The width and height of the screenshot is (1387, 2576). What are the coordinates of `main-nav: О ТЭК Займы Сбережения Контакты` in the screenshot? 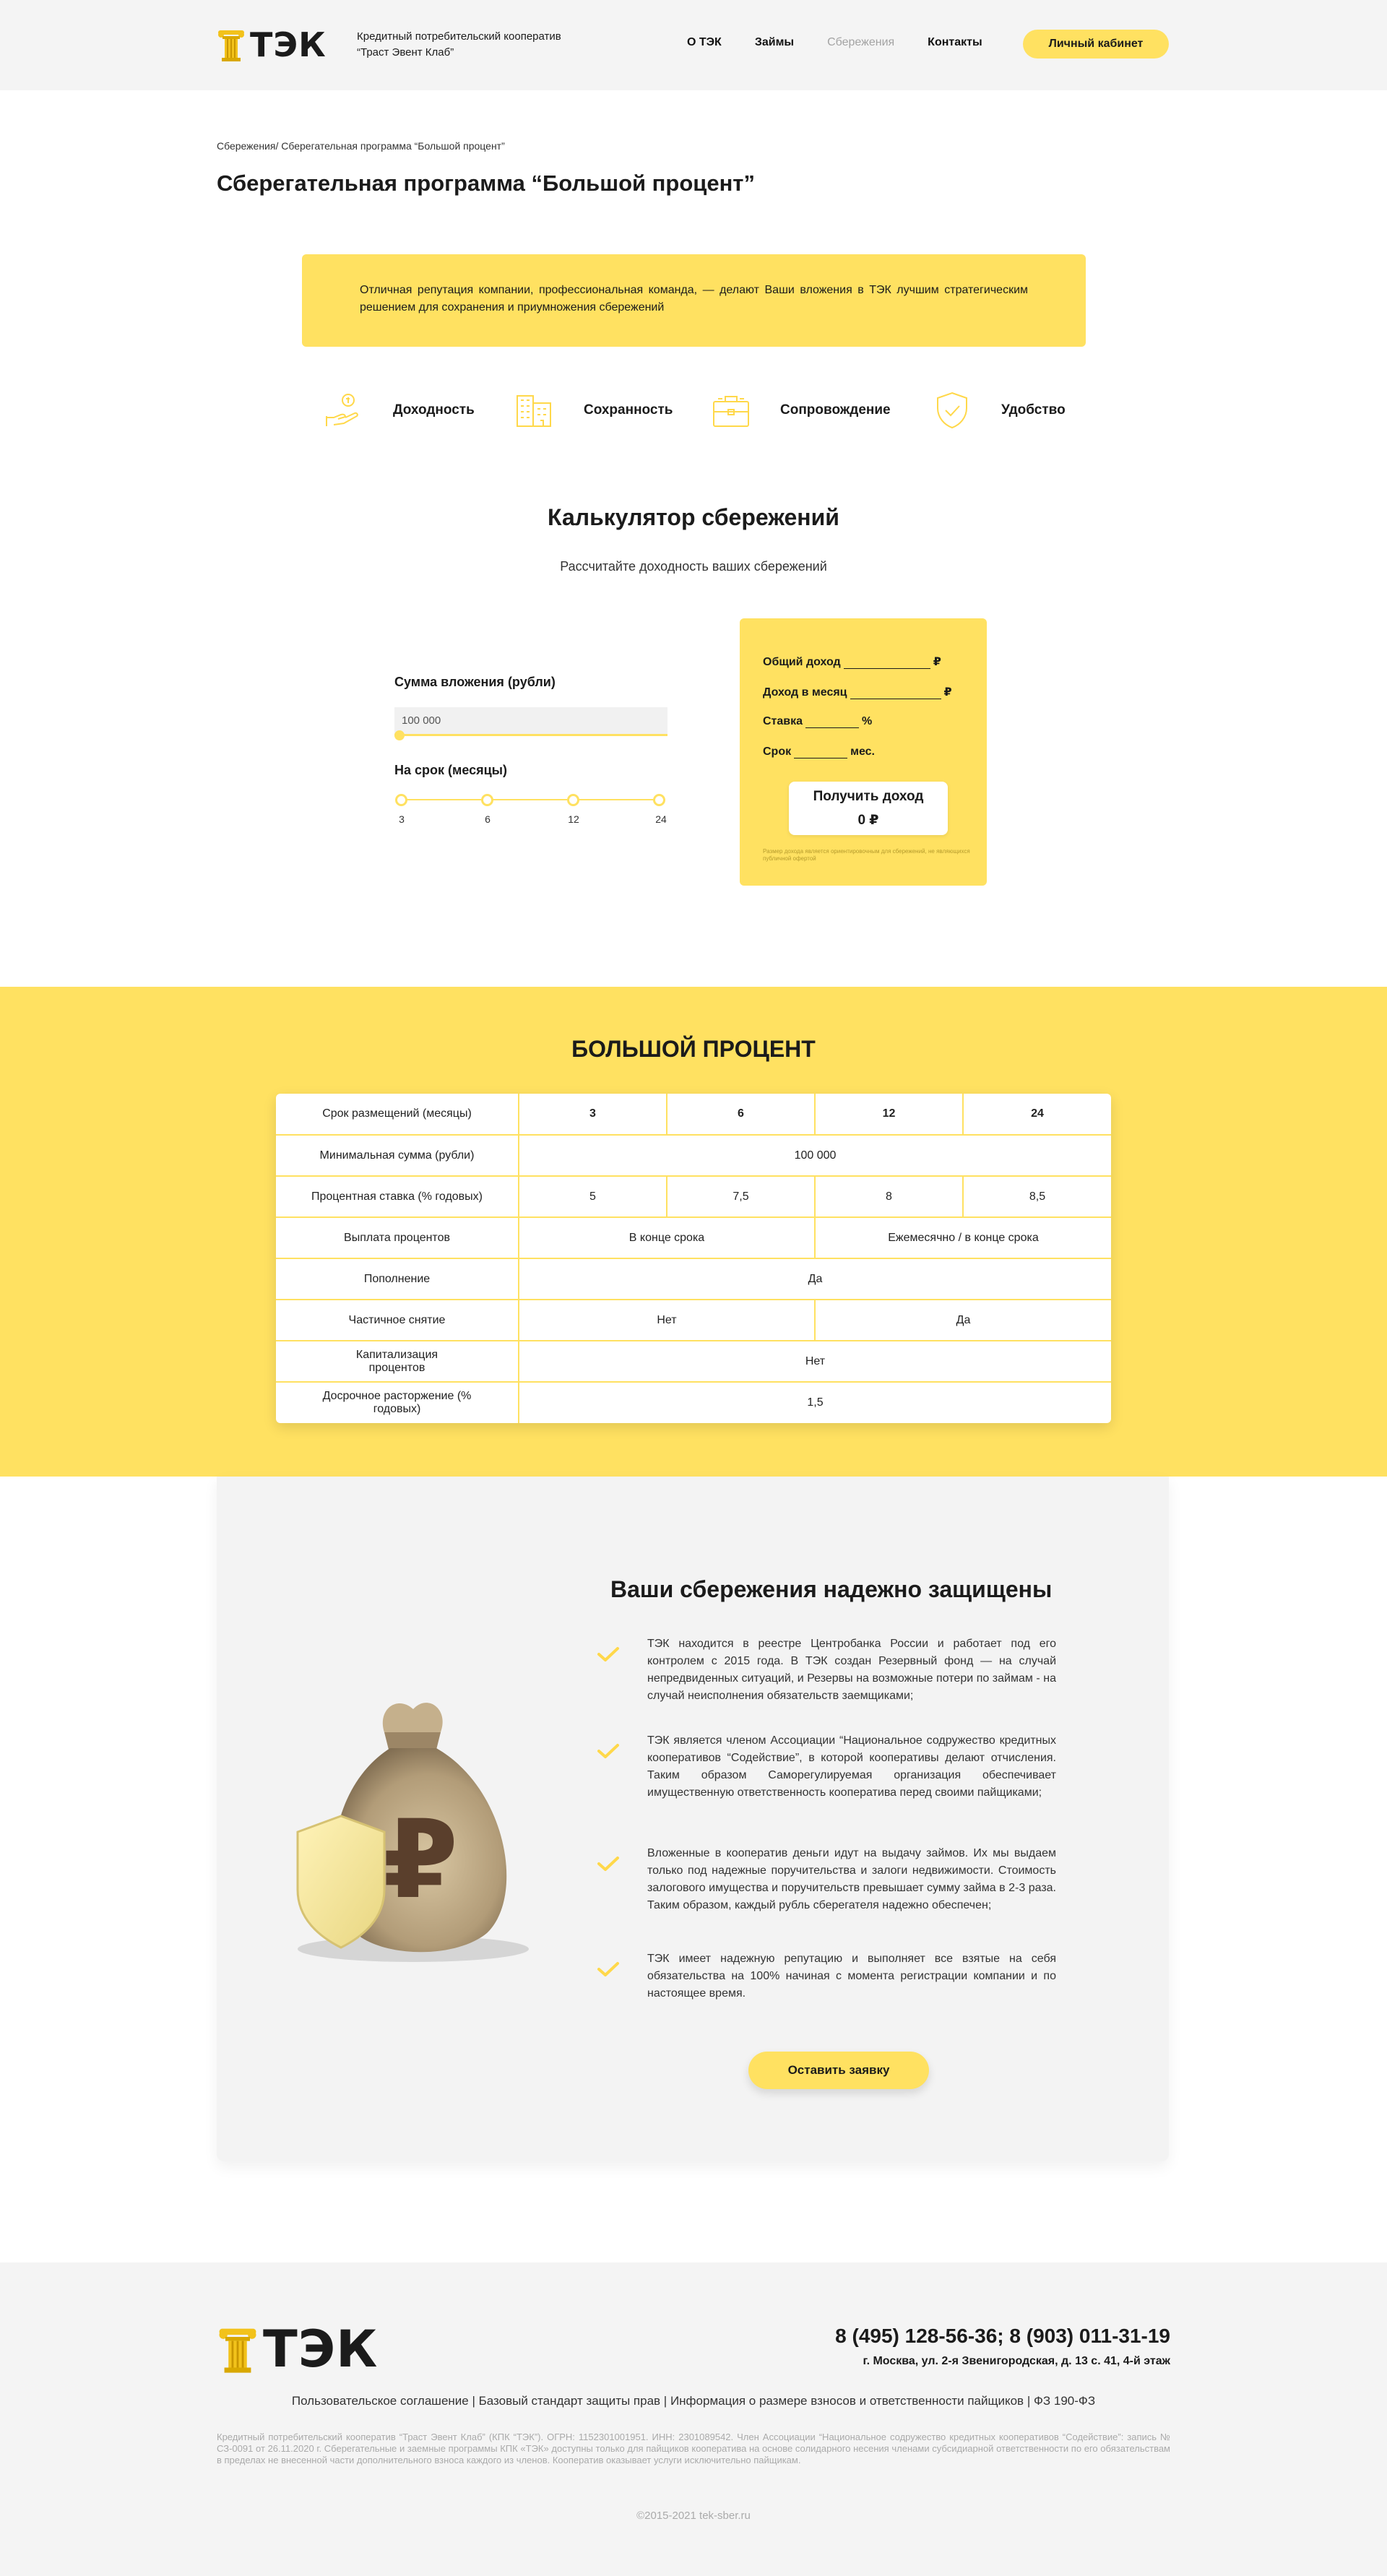 It's located at (851, 42).